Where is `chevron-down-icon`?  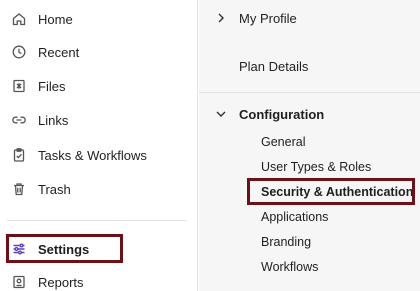 chevron-down-icon is located at coordinates (221, 114).